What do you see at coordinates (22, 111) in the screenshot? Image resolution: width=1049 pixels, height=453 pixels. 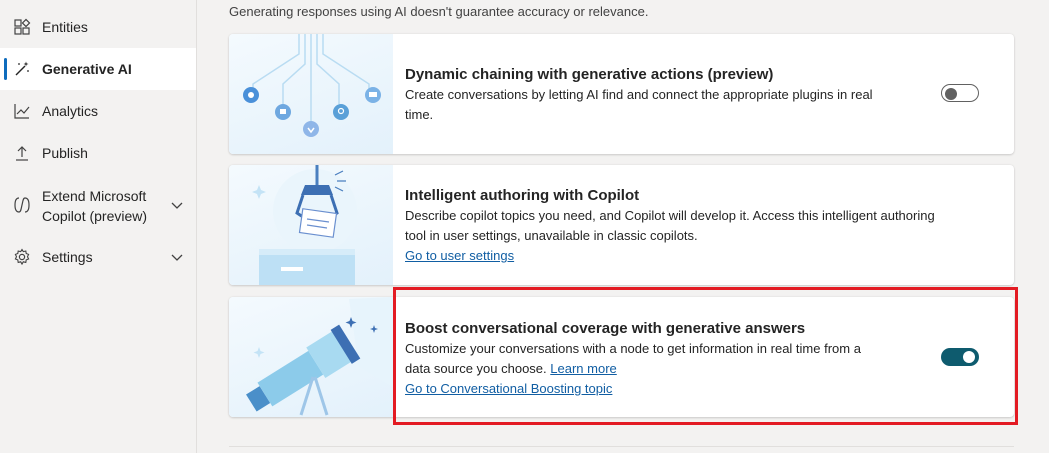 I see `analytics-icon` at bounding box center [22, 111].